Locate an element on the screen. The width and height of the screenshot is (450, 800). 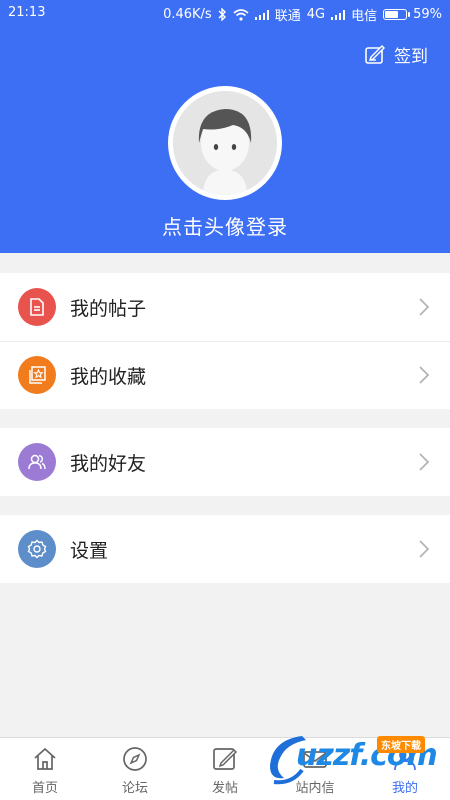
menu-item-label: 我的好友 is located at coordinates (108, 463).